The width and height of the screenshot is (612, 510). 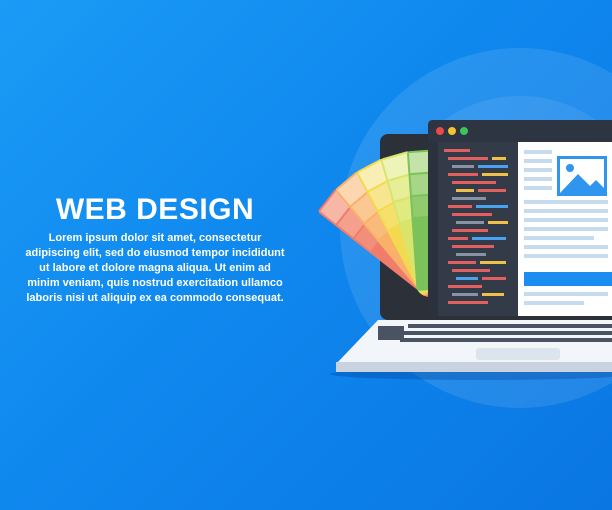 What do you see at coordinates (464, 131) in the screenshot?
I see `maximize-dot-icon` at bounding box center [464, 131].